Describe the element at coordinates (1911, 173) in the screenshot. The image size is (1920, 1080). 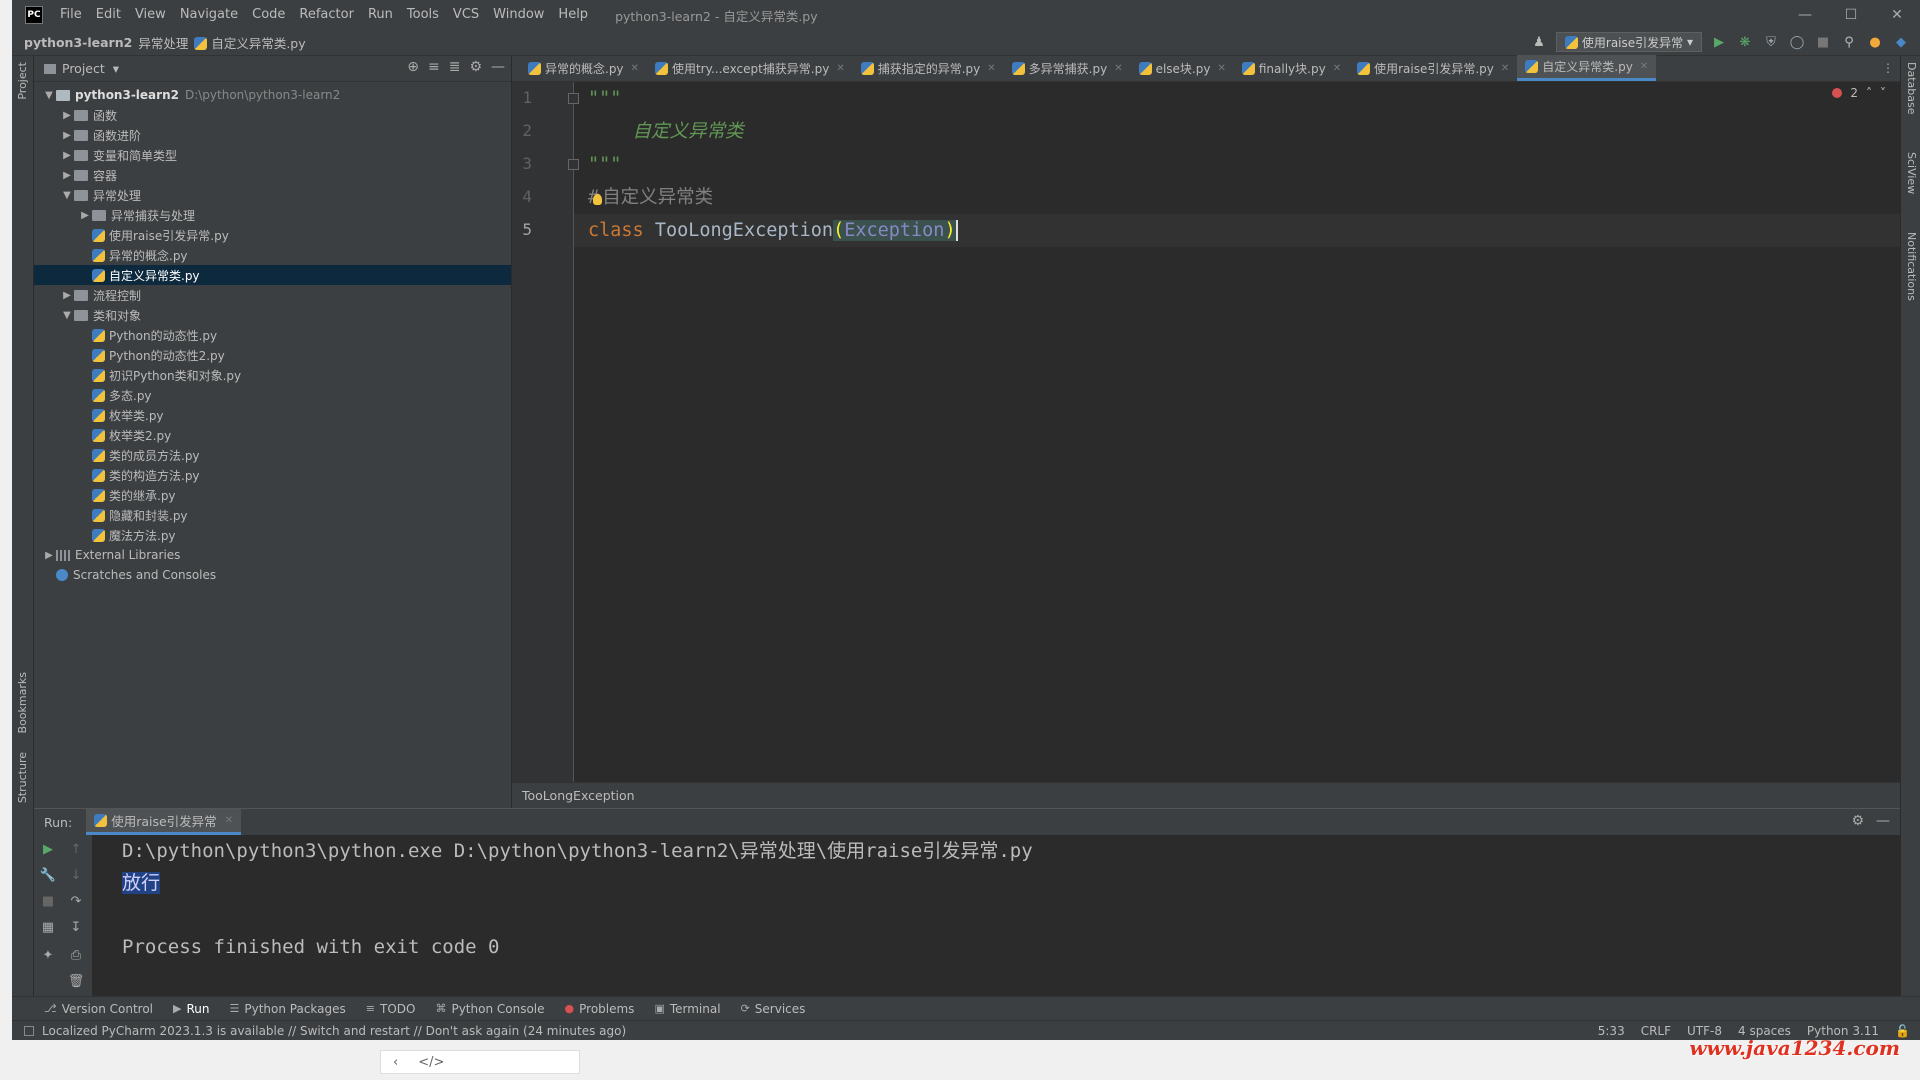
I see `sciview-tool-tab: SciView` at that location.